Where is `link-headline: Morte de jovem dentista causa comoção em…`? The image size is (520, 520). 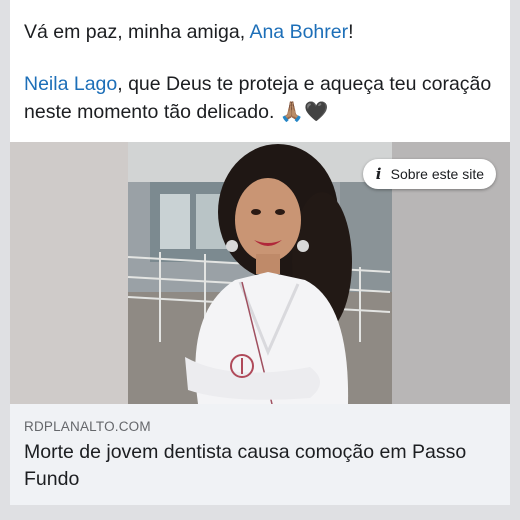 link-headline: Morte de jovem dentista causa comoção em… is located at coordinates (259, 466).